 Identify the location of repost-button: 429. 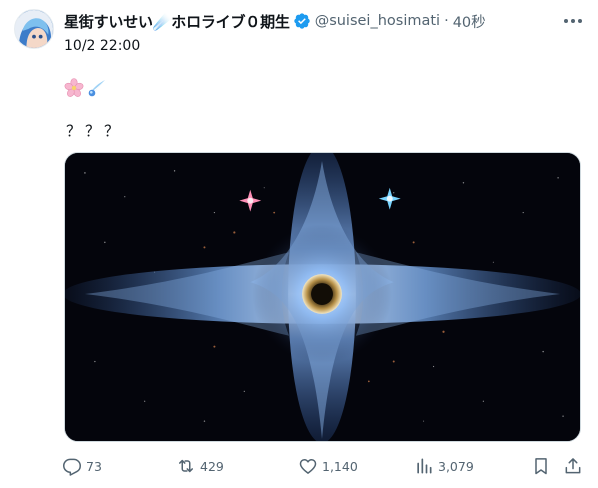
(200, 466).